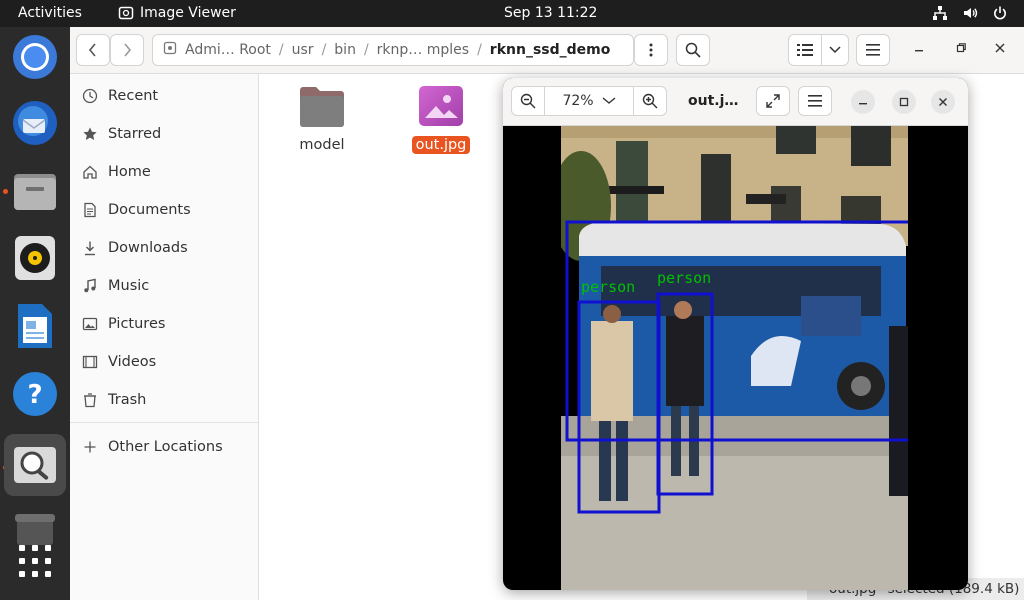  I want to click on trash-icon, so click(90, 400).